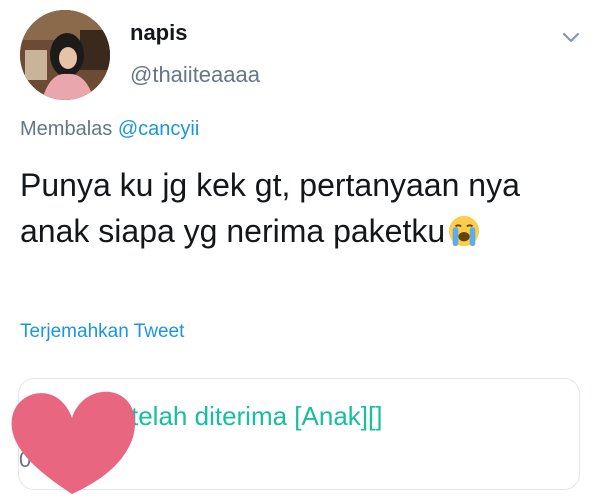 The height and width of the screenshot is (503, 600). What do you see at coordinates (102, 332) in the screenshot?
I see `translate-tweet-link: Terjemahkan Tweet` at bounding box center [102, 332].